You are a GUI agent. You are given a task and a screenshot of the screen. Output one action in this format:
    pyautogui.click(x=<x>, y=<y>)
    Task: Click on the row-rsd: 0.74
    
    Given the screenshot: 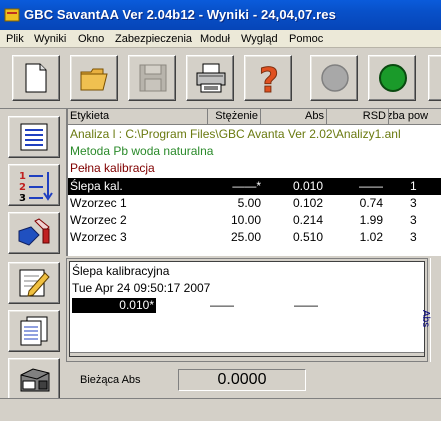 What is the action you would take?
    pyautogui.click(x=371, y=203)
    